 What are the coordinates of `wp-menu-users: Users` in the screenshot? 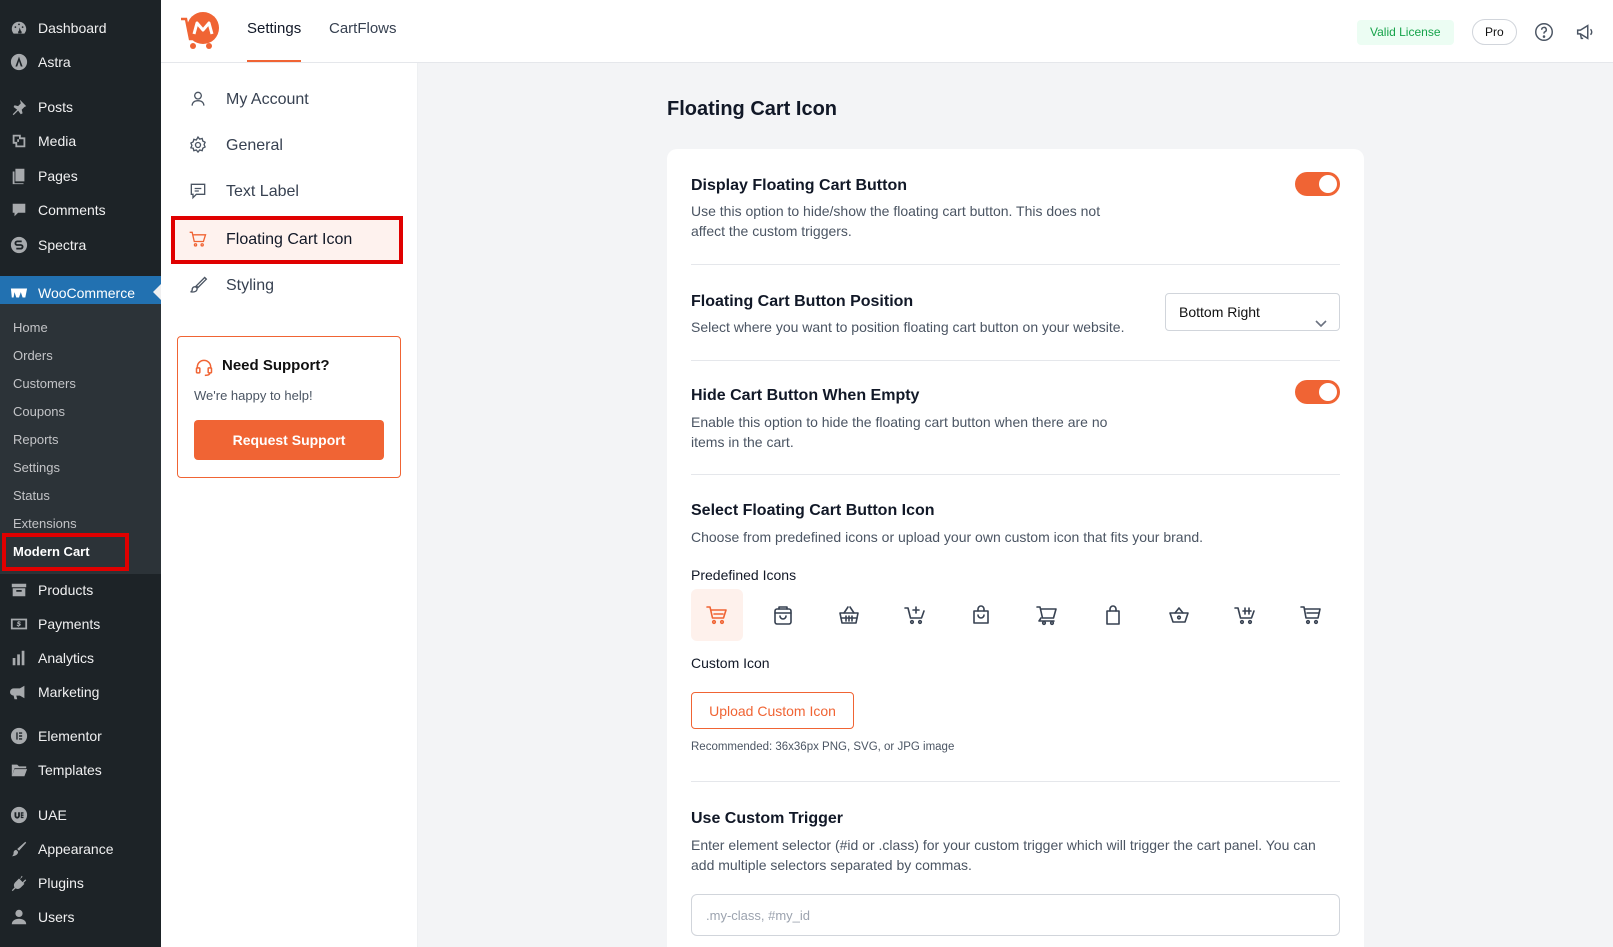 It's located at (80, 917).